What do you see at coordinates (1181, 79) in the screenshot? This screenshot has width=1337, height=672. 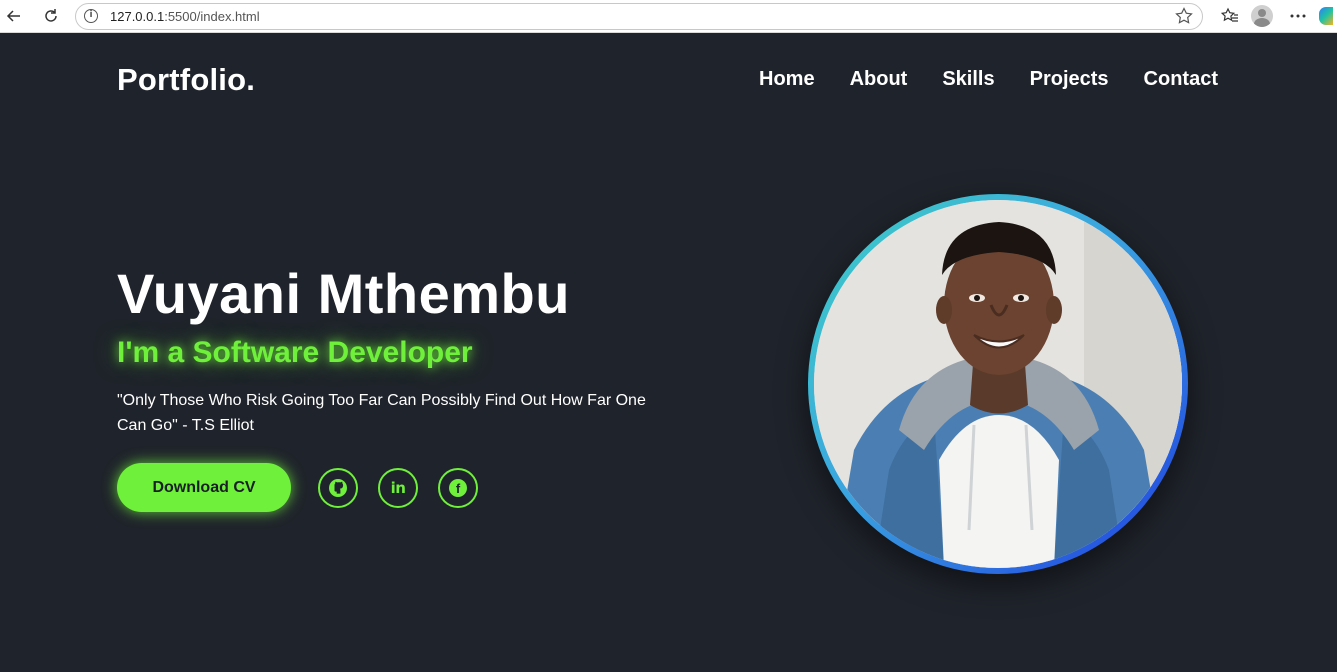 I see `nav-contact: Contact` at bounding box center [1181, 79].